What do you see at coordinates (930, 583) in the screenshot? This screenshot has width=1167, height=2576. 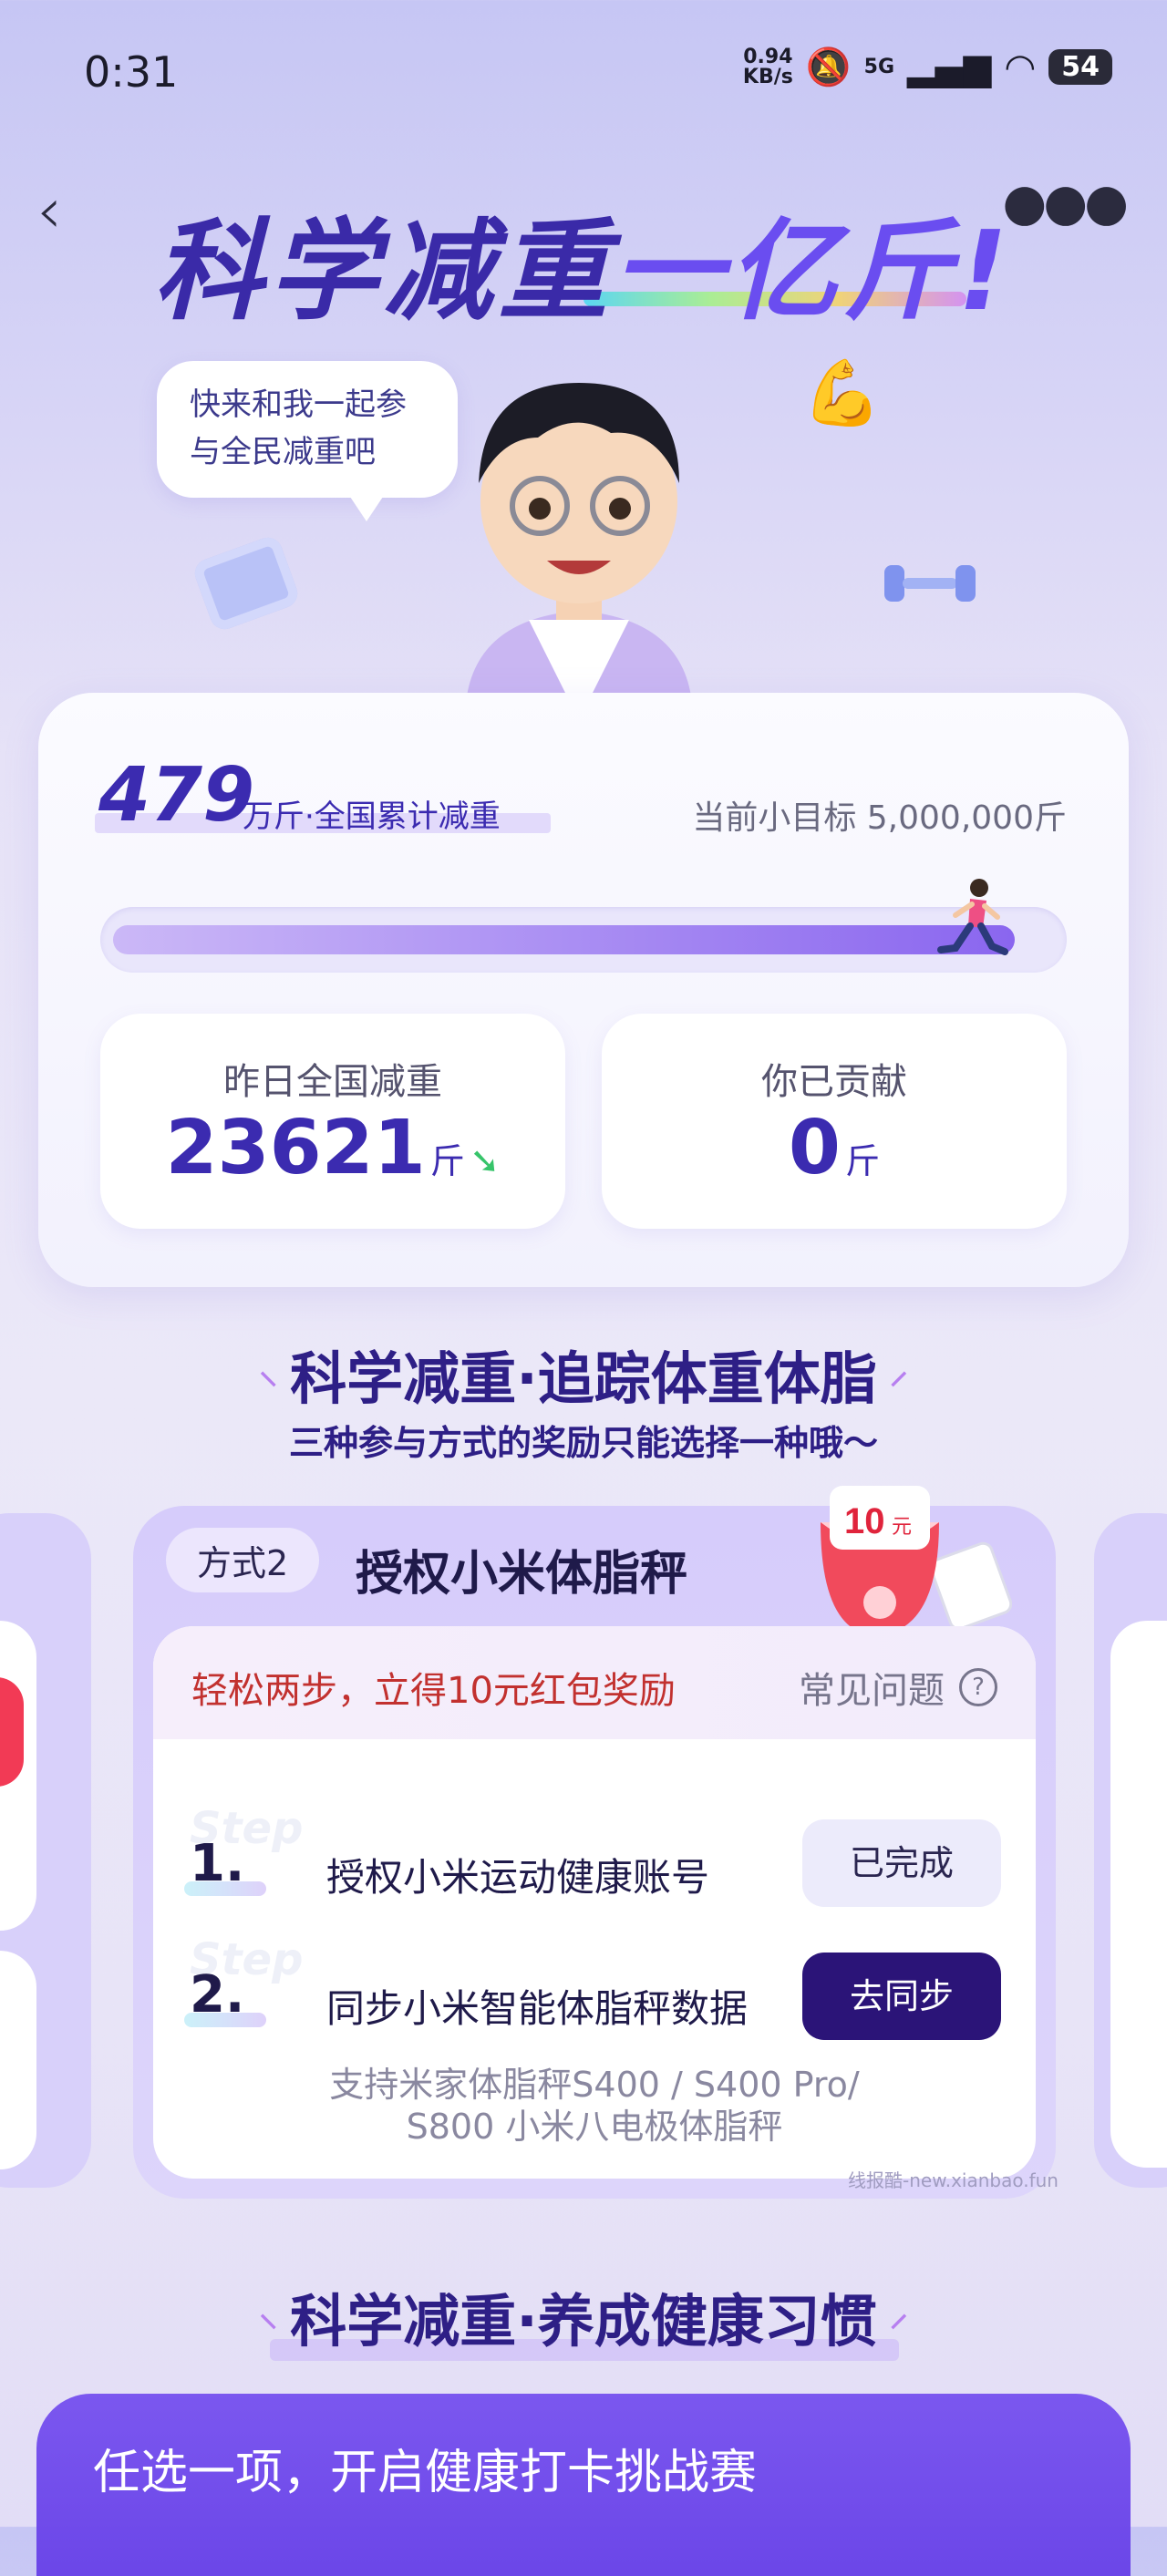 I see `dumbbell-icon` at bounding box center [930, 583].